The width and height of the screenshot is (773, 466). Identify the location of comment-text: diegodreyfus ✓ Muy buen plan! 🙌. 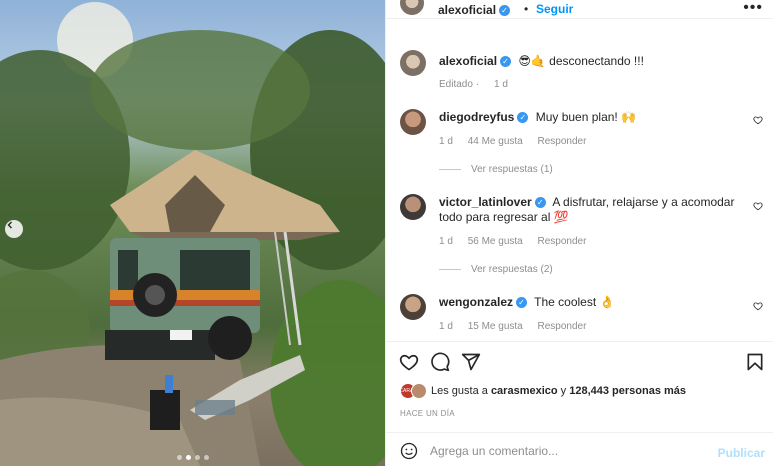
(591, 117).